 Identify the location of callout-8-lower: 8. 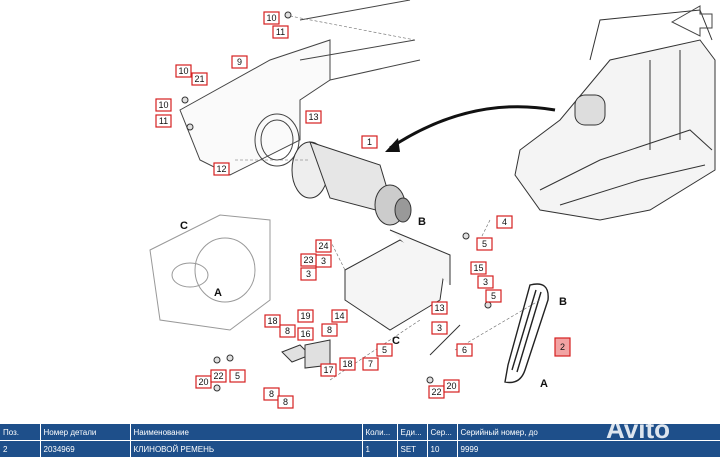
(271, 394).